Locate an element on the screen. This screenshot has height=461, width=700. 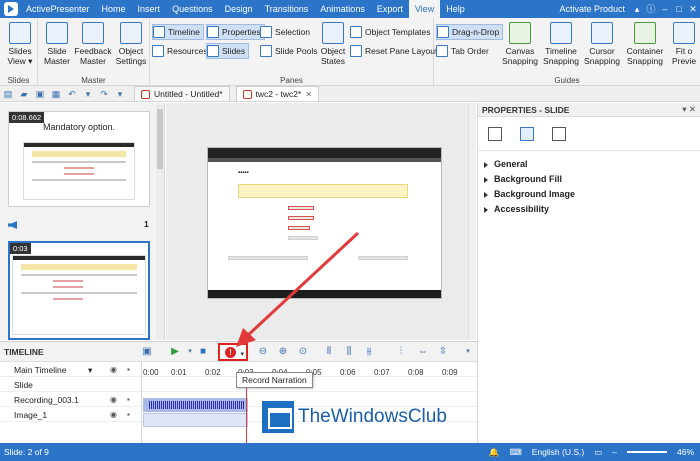
menu-animations: Animations is located at coordinates (342, 9).